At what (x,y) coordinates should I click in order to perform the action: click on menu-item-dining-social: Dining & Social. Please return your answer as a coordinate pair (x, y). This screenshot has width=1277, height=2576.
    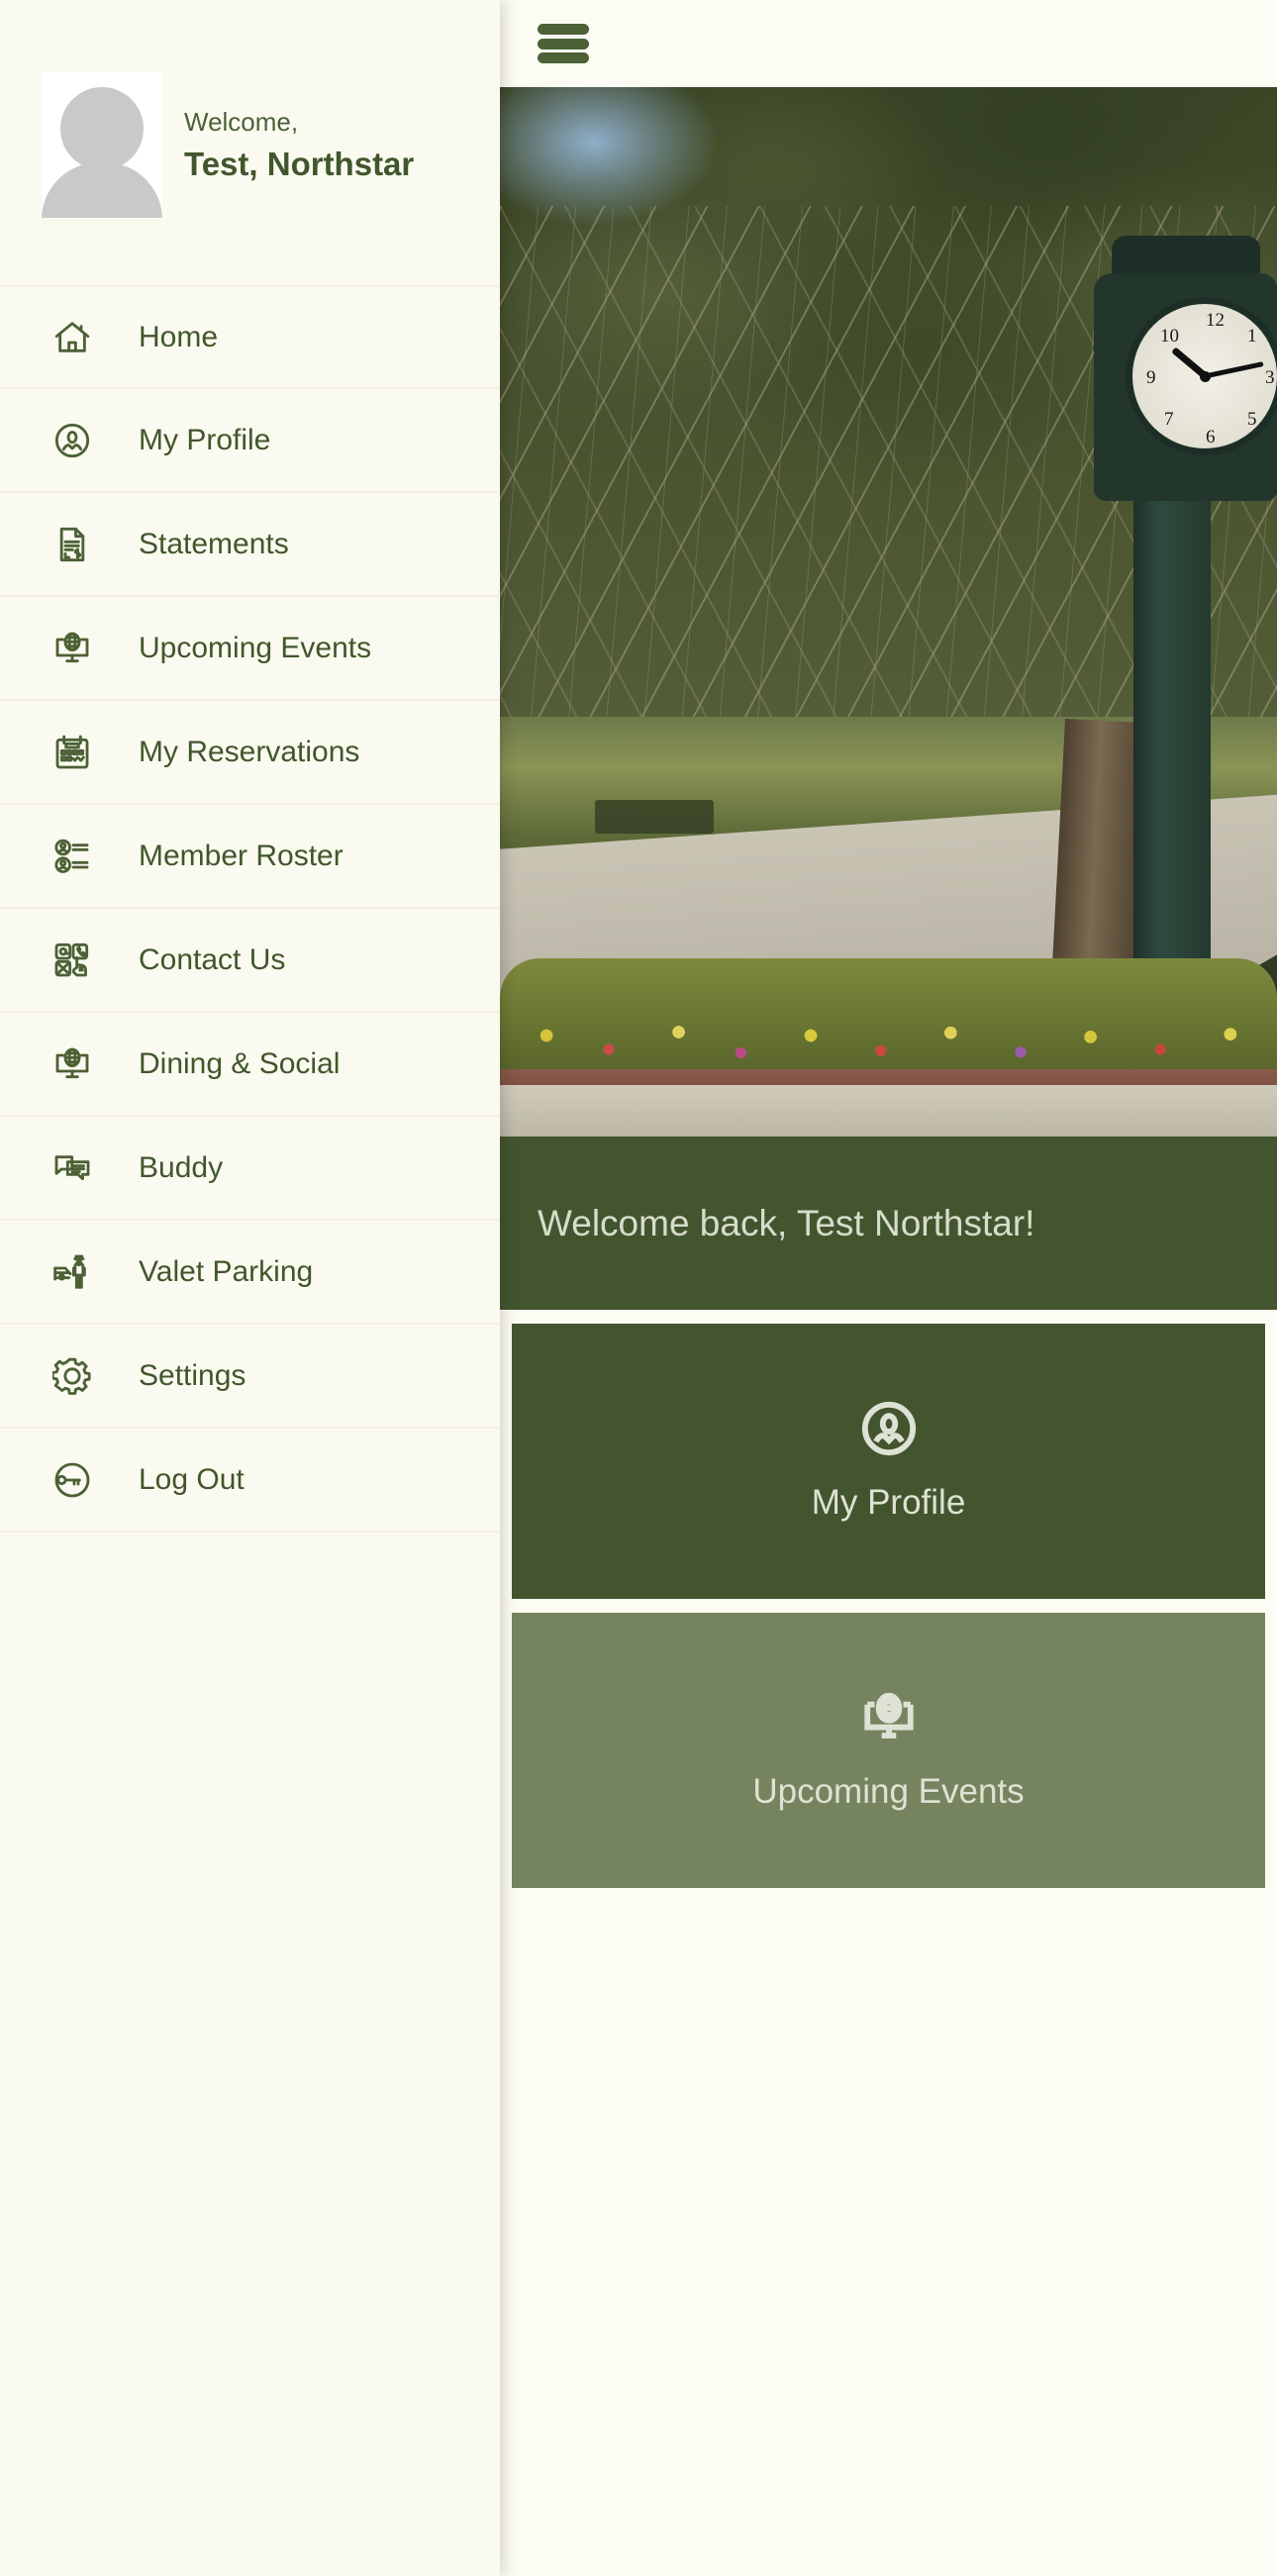
    Looking at the image, I should click on (250, 1065).